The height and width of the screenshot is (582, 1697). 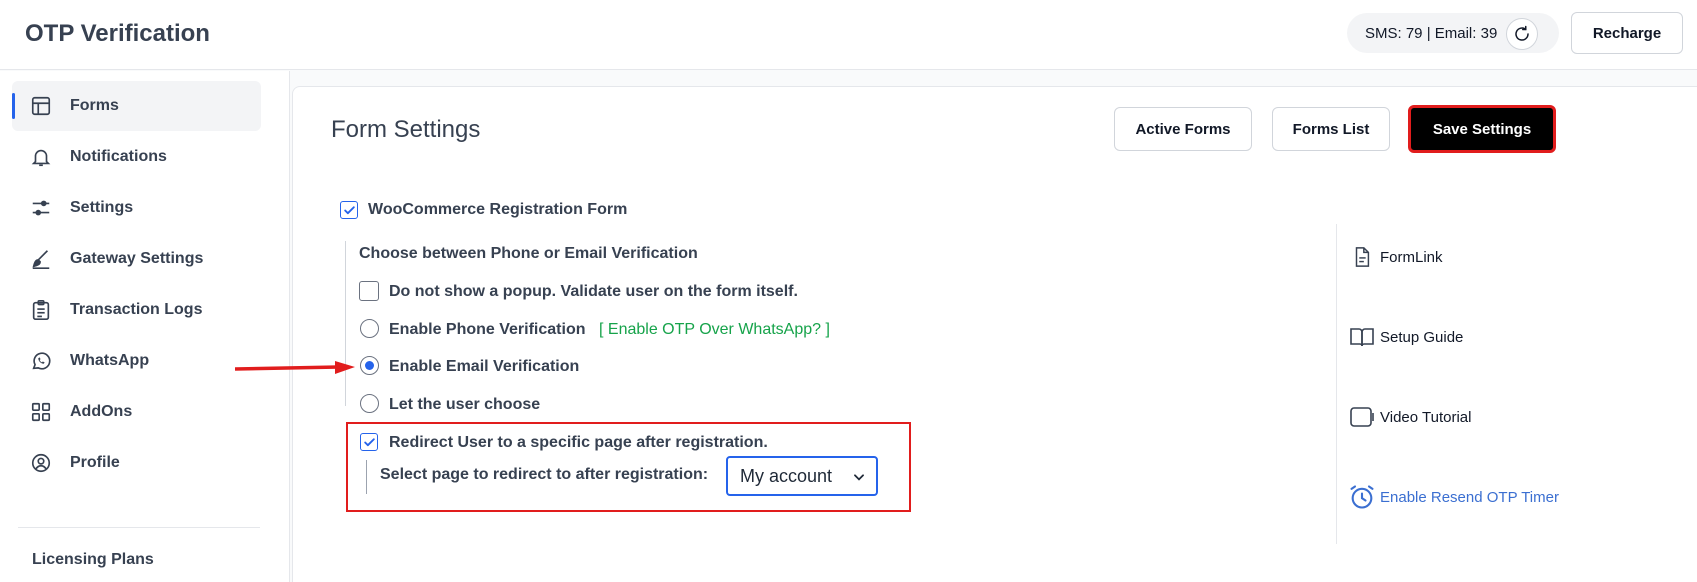 I want to click on sidebar-item-whatsapp: WhatsApp, so click(x=136, y=361).